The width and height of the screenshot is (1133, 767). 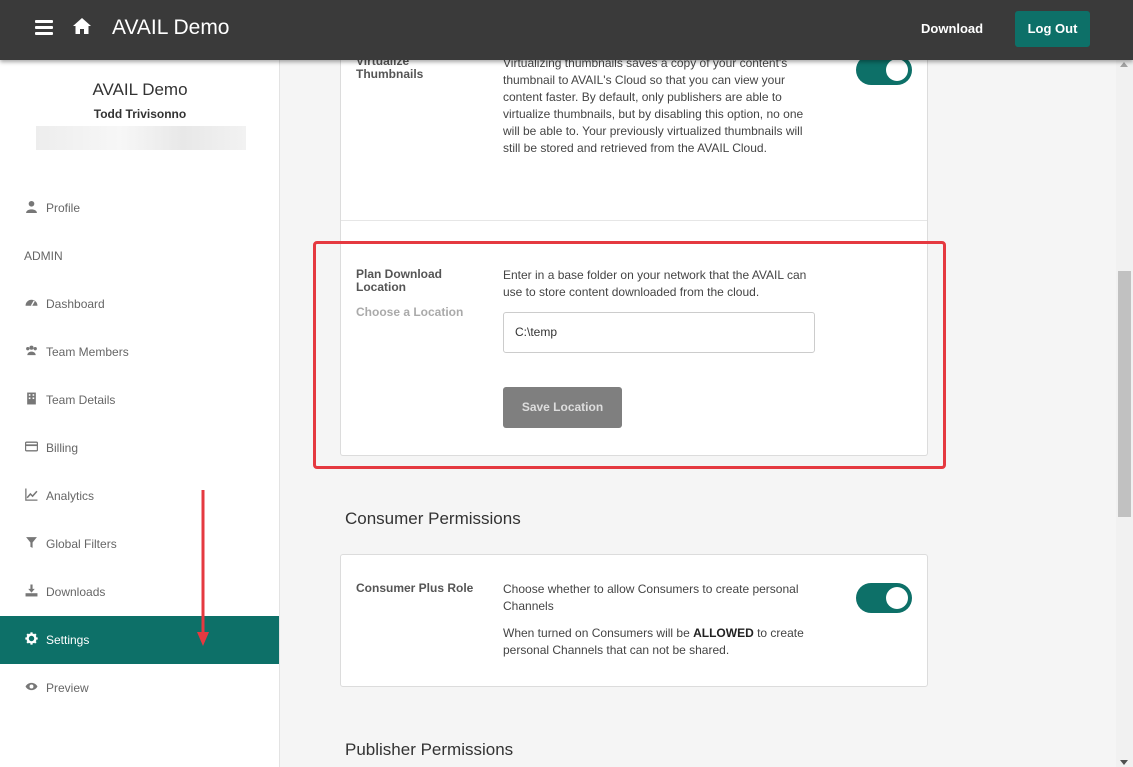 What do you see at coordinates (433, 518) in the screenshot?
I see `consumer-permissions-heading: Consumer Permissions` at bounding box center [433, 518].